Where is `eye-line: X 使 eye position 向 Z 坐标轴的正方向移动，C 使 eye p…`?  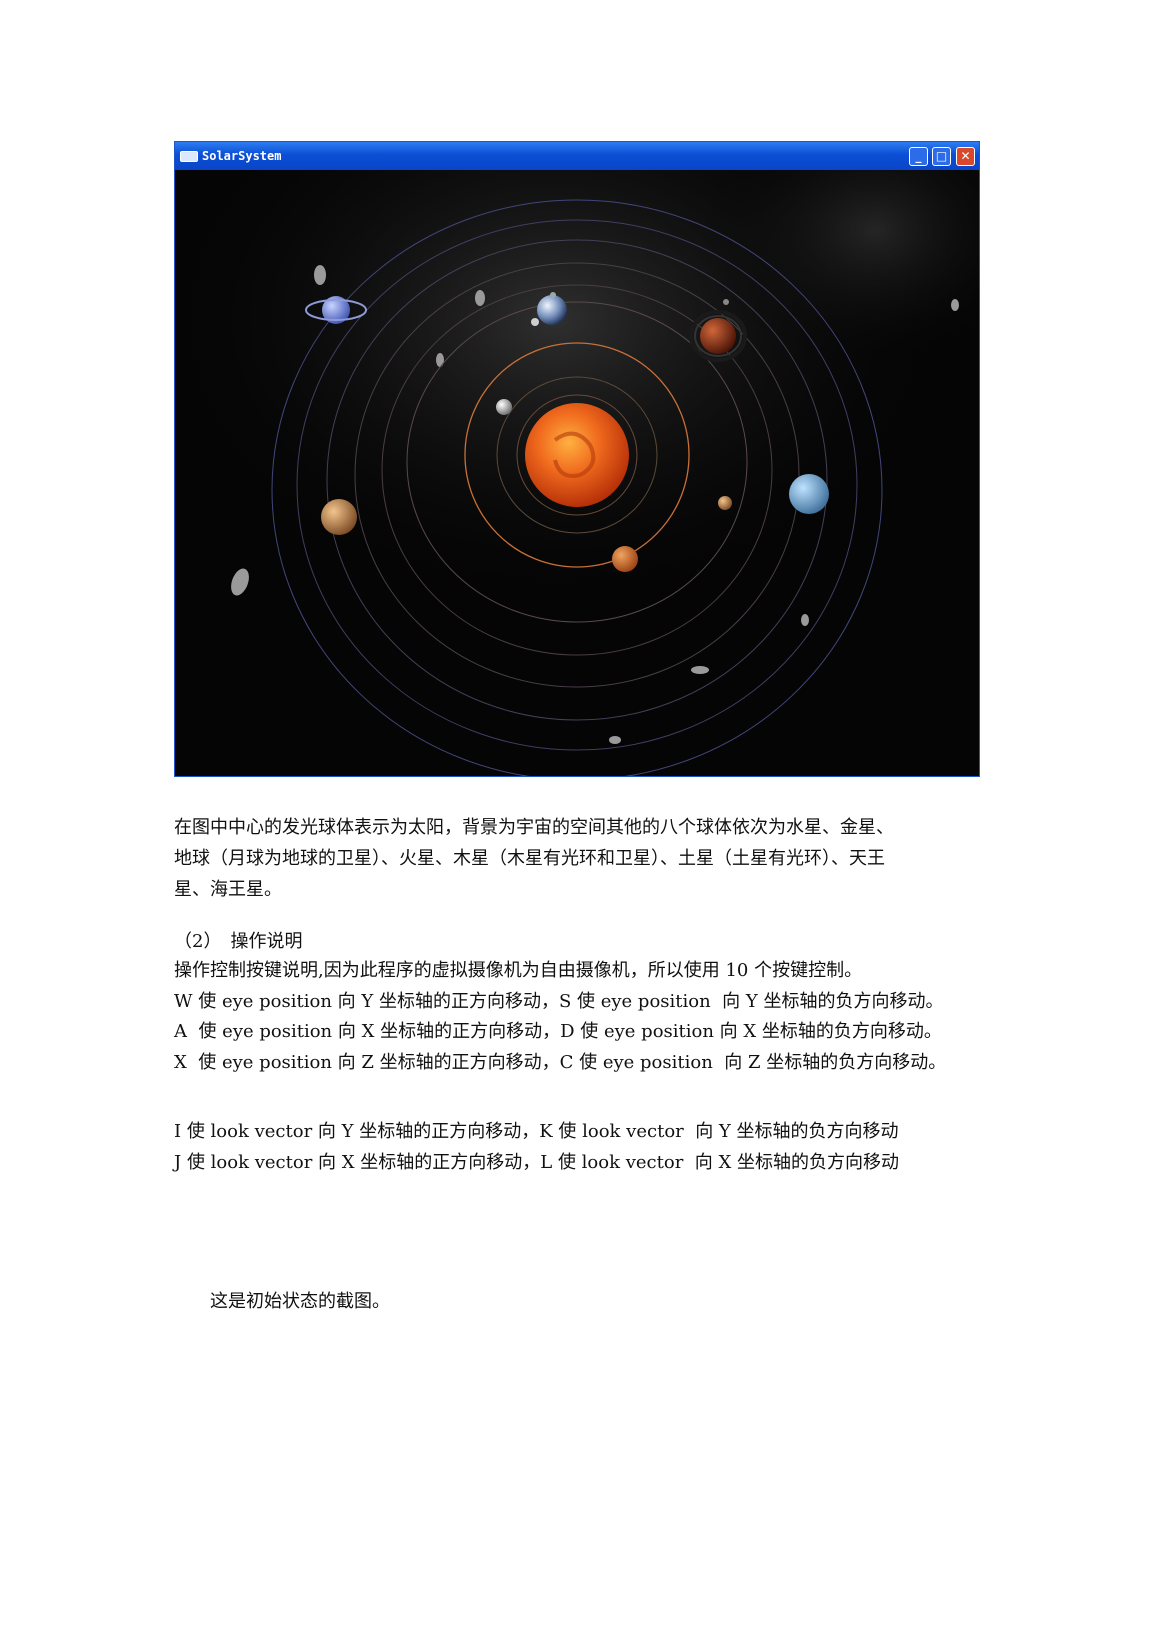
eye-line: X 使 eye position 向 Z 坐标轴的正方向移动，C 使 eye p… is located at coordinates (560, 1062).